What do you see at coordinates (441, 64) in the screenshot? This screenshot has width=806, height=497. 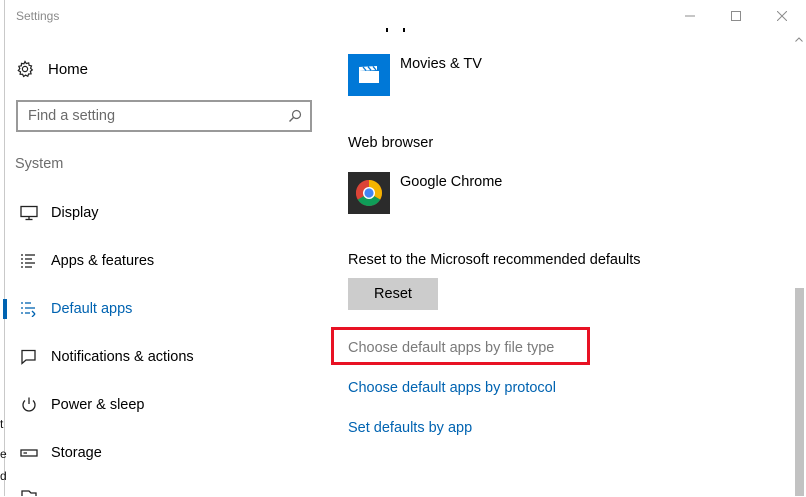 I see `video-app-name: Movies & TV` at bounding box center [441, 64].